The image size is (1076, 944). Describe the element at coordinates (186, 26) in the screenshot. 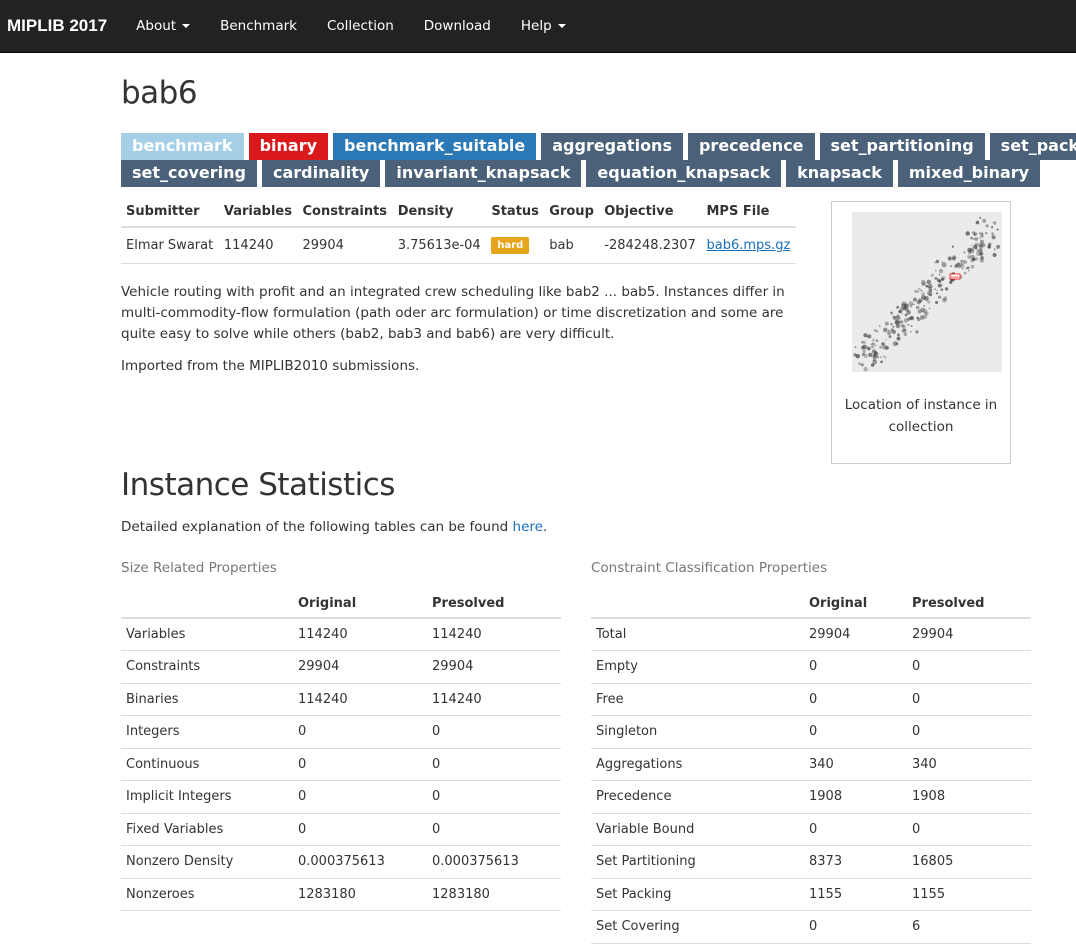

I see `caret-down-icon` at that location.